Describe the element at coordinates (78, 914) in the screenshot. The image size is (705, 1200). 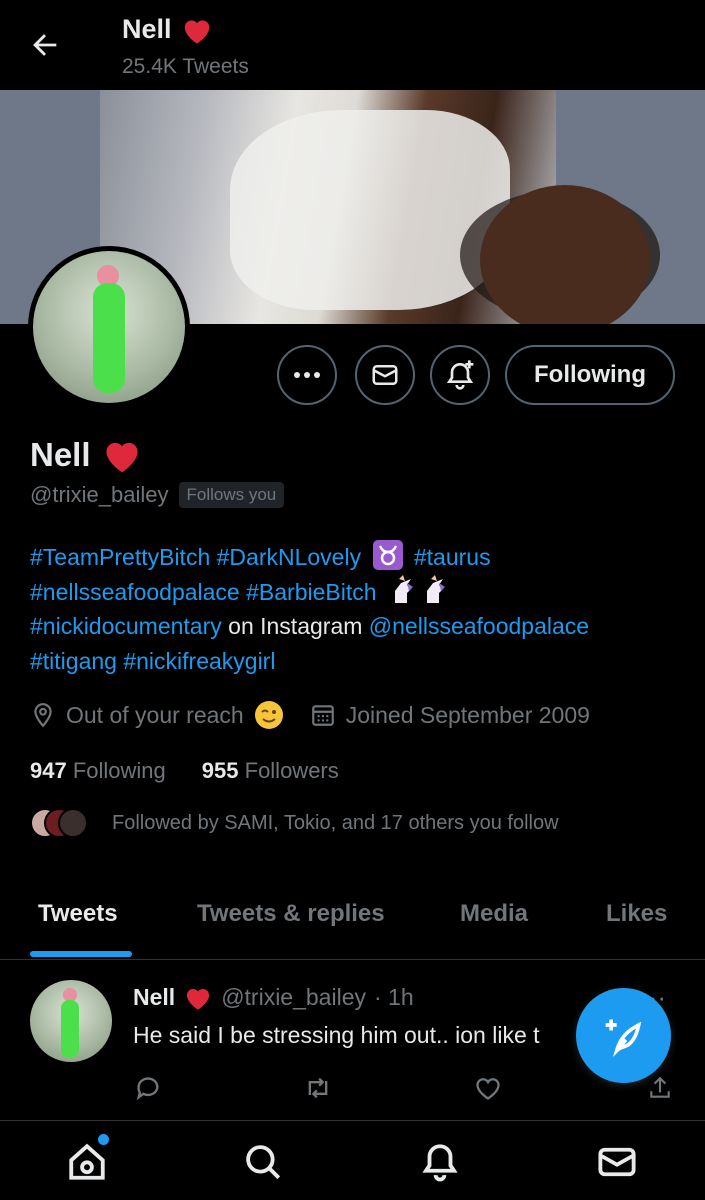
I see `tab-tweets: Tweets` at that location.